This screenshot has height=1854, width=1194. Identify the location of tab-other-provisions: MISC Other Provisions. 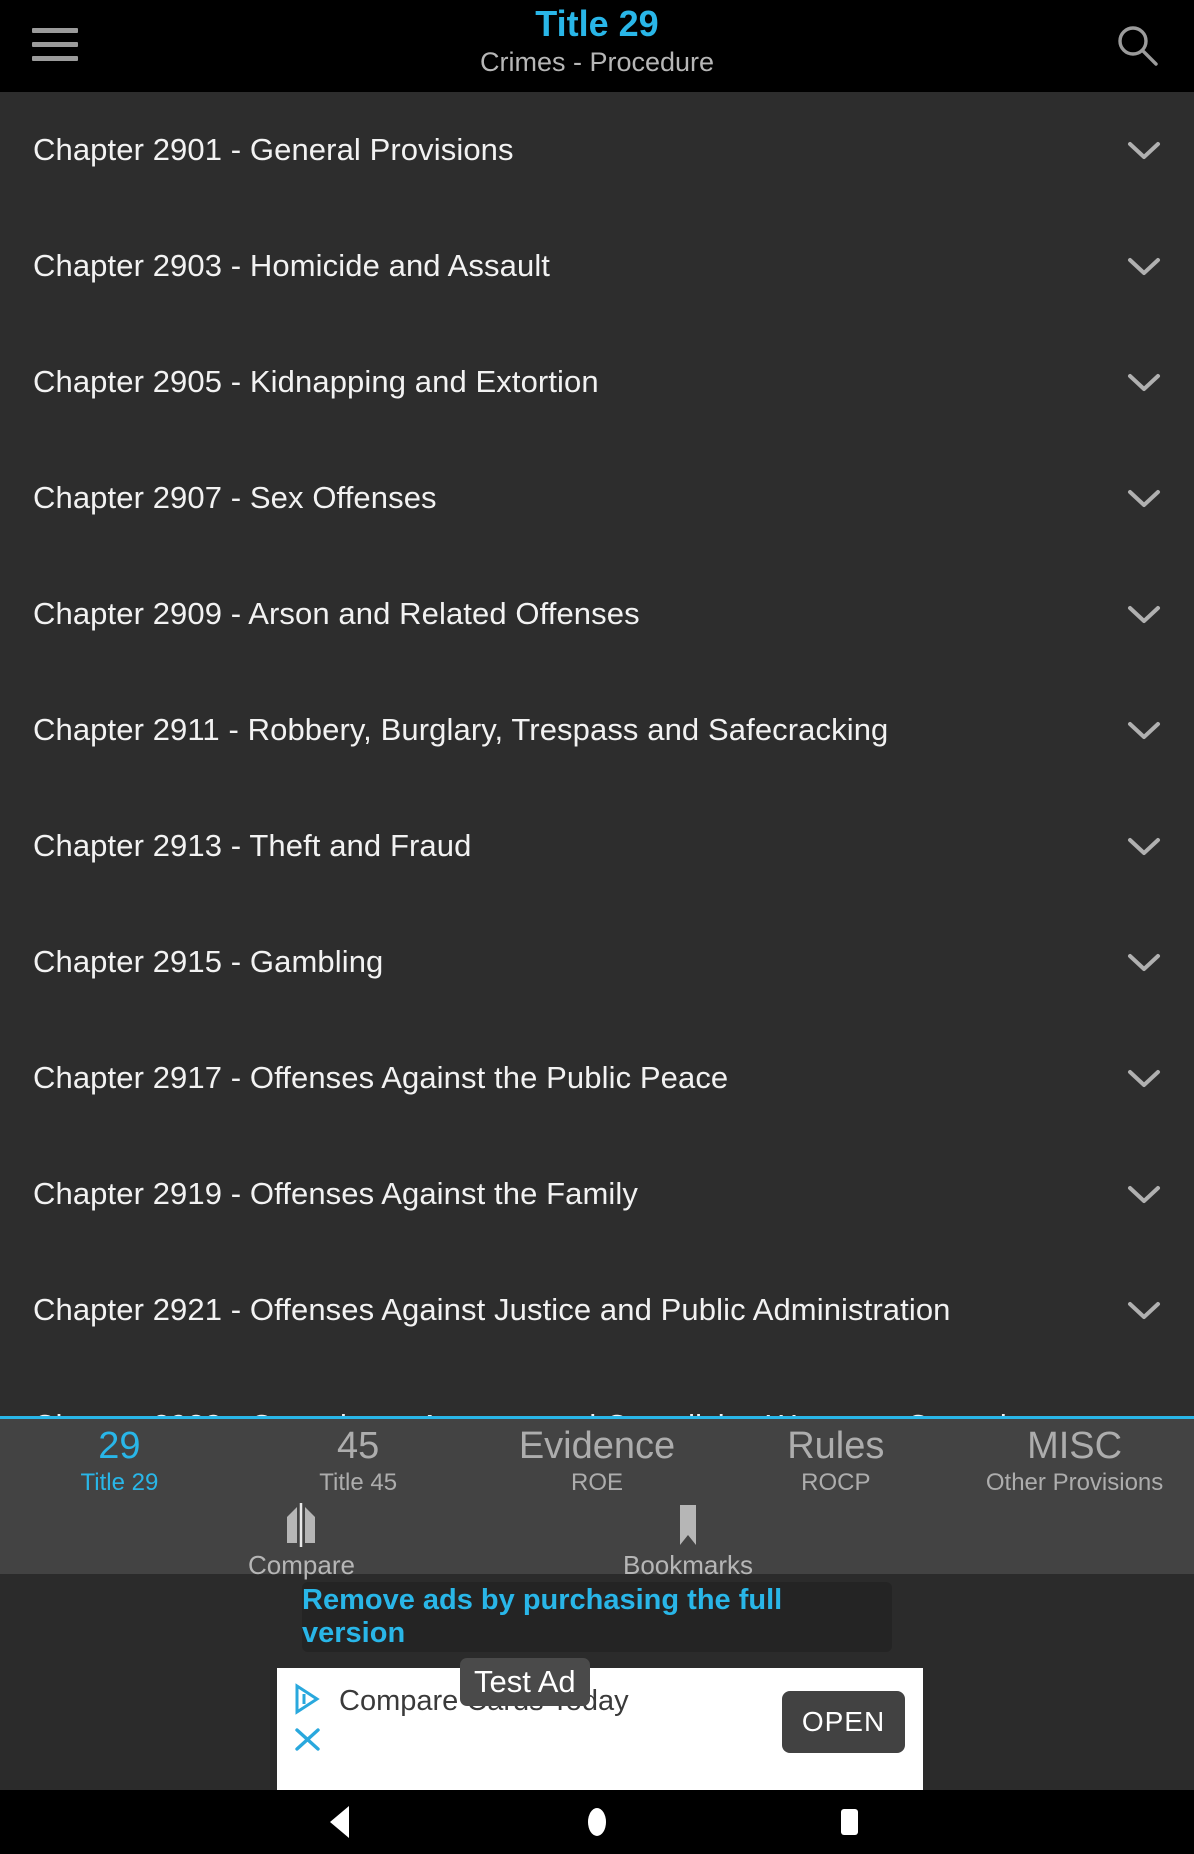
(1074, 1461).